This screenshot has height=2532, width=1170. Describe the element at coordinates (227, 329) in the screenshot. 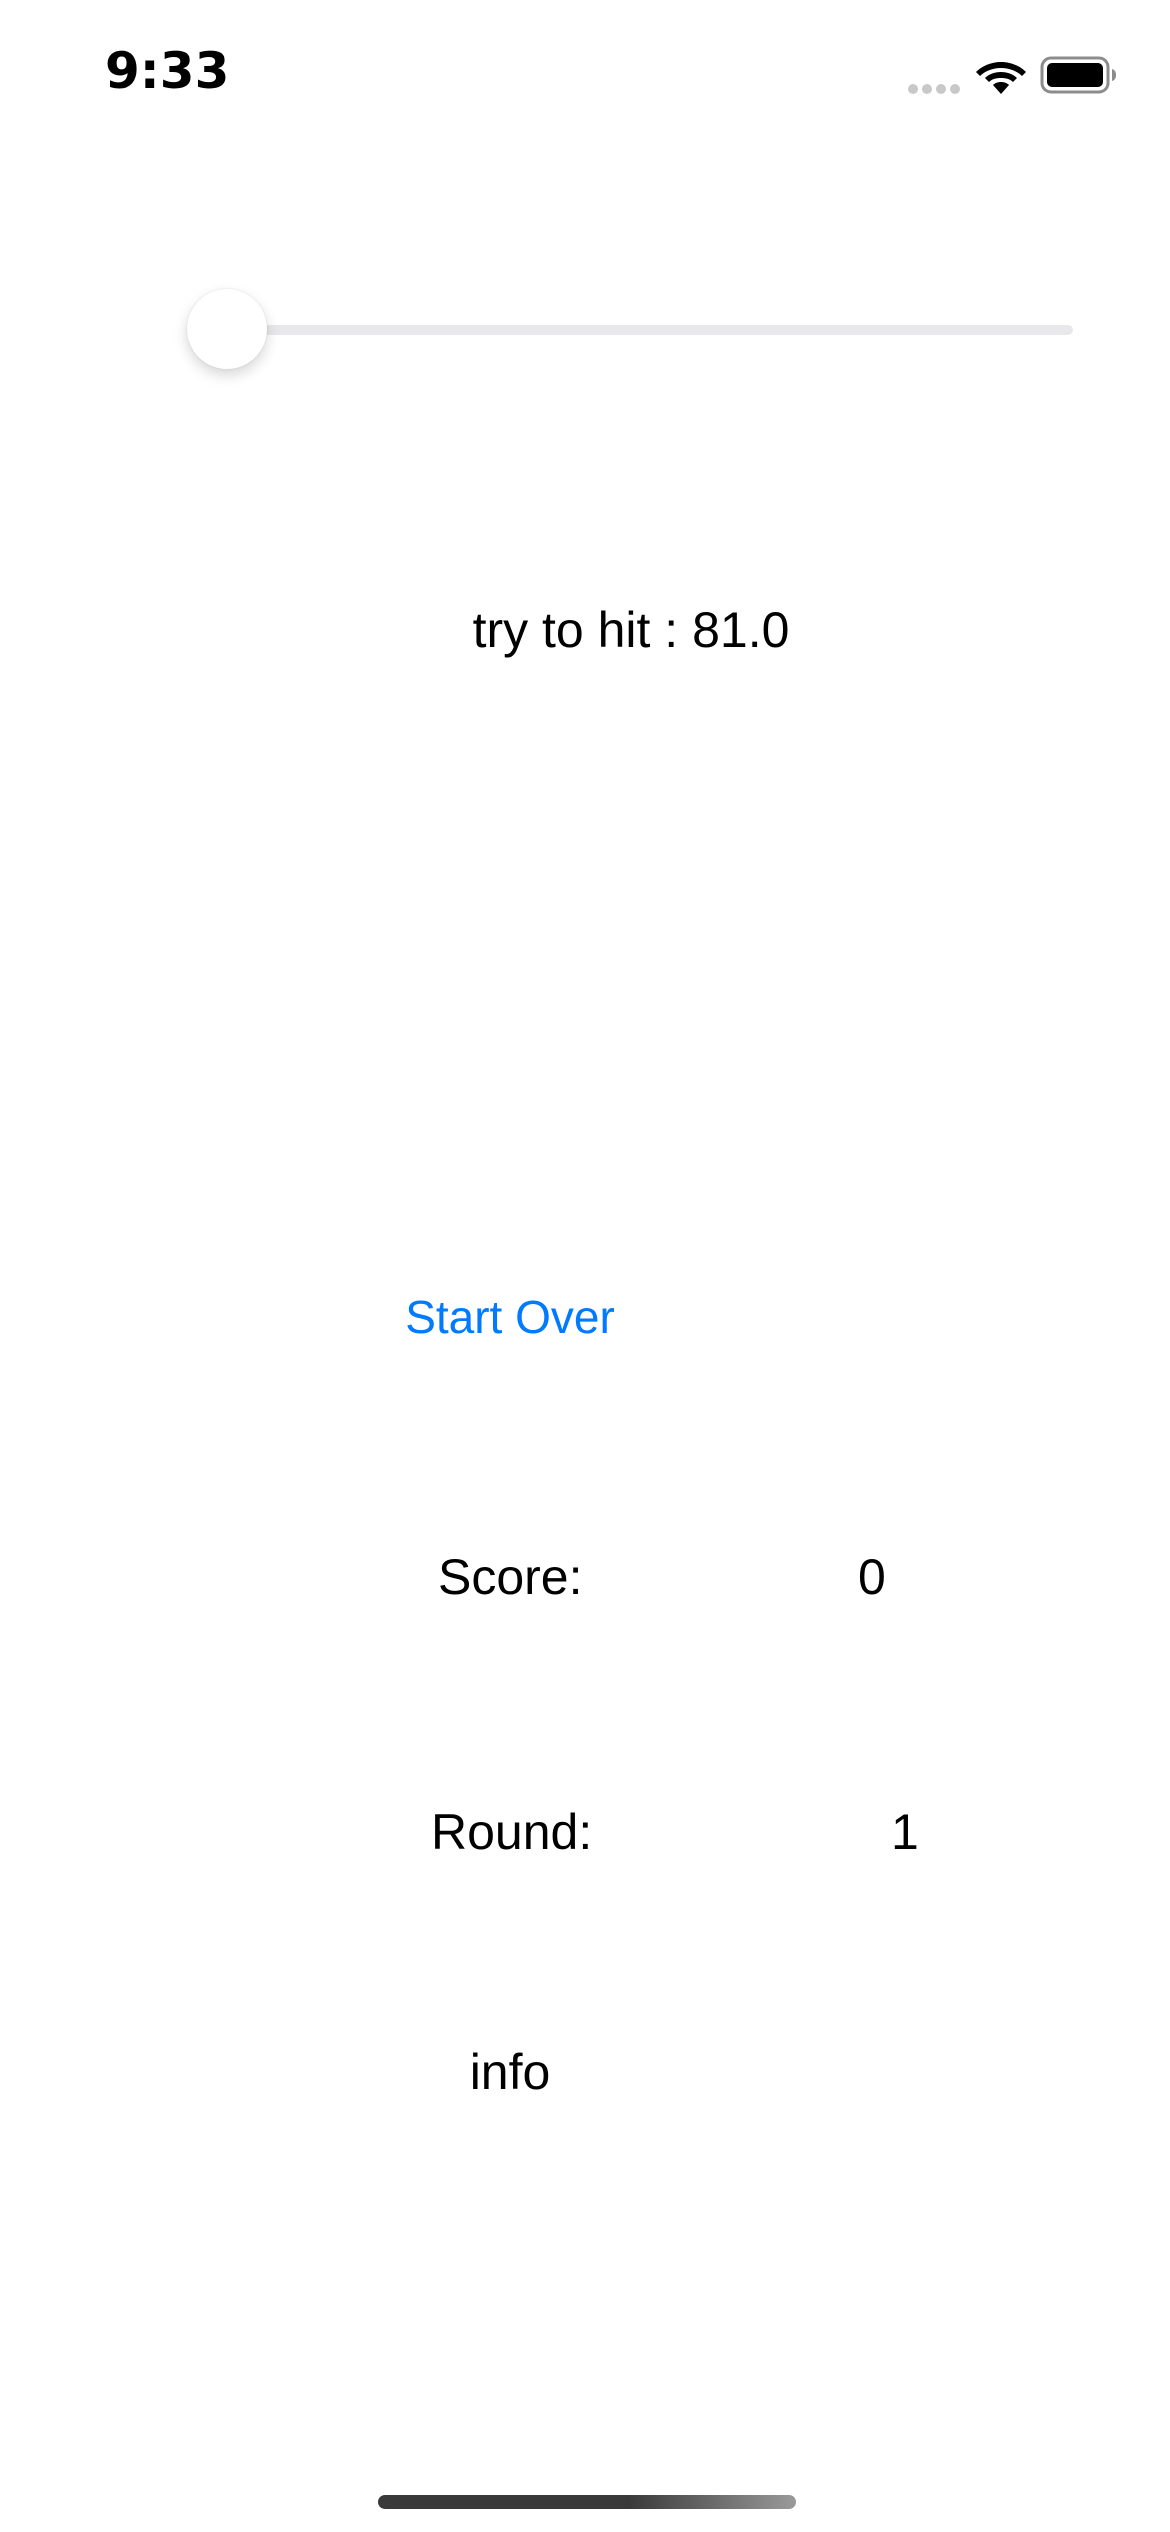

I see `slider-thumb` at that location.